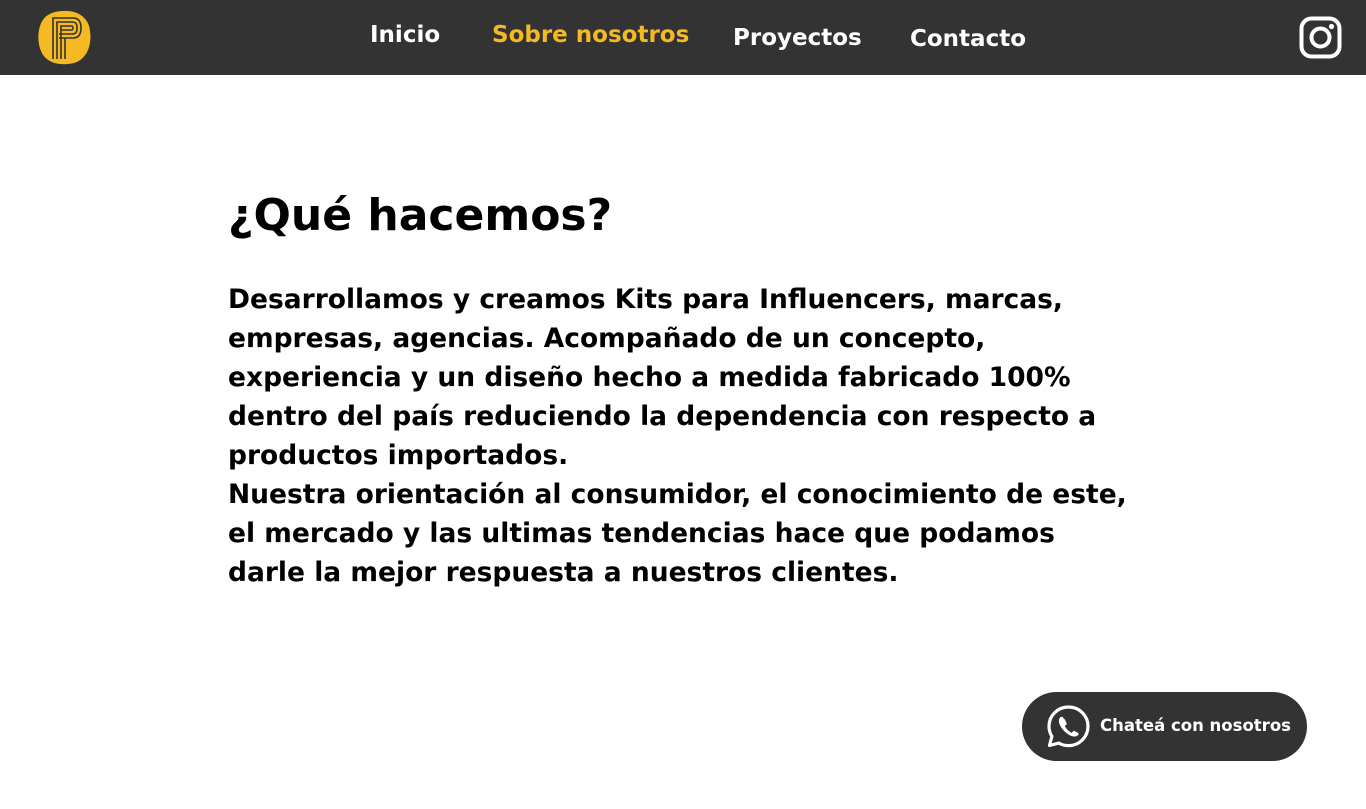 Image resolution: width=1366 pixels, height=809 pixels. I want to click on nav-link-proyectos: Proyectos, so click(797, 38).